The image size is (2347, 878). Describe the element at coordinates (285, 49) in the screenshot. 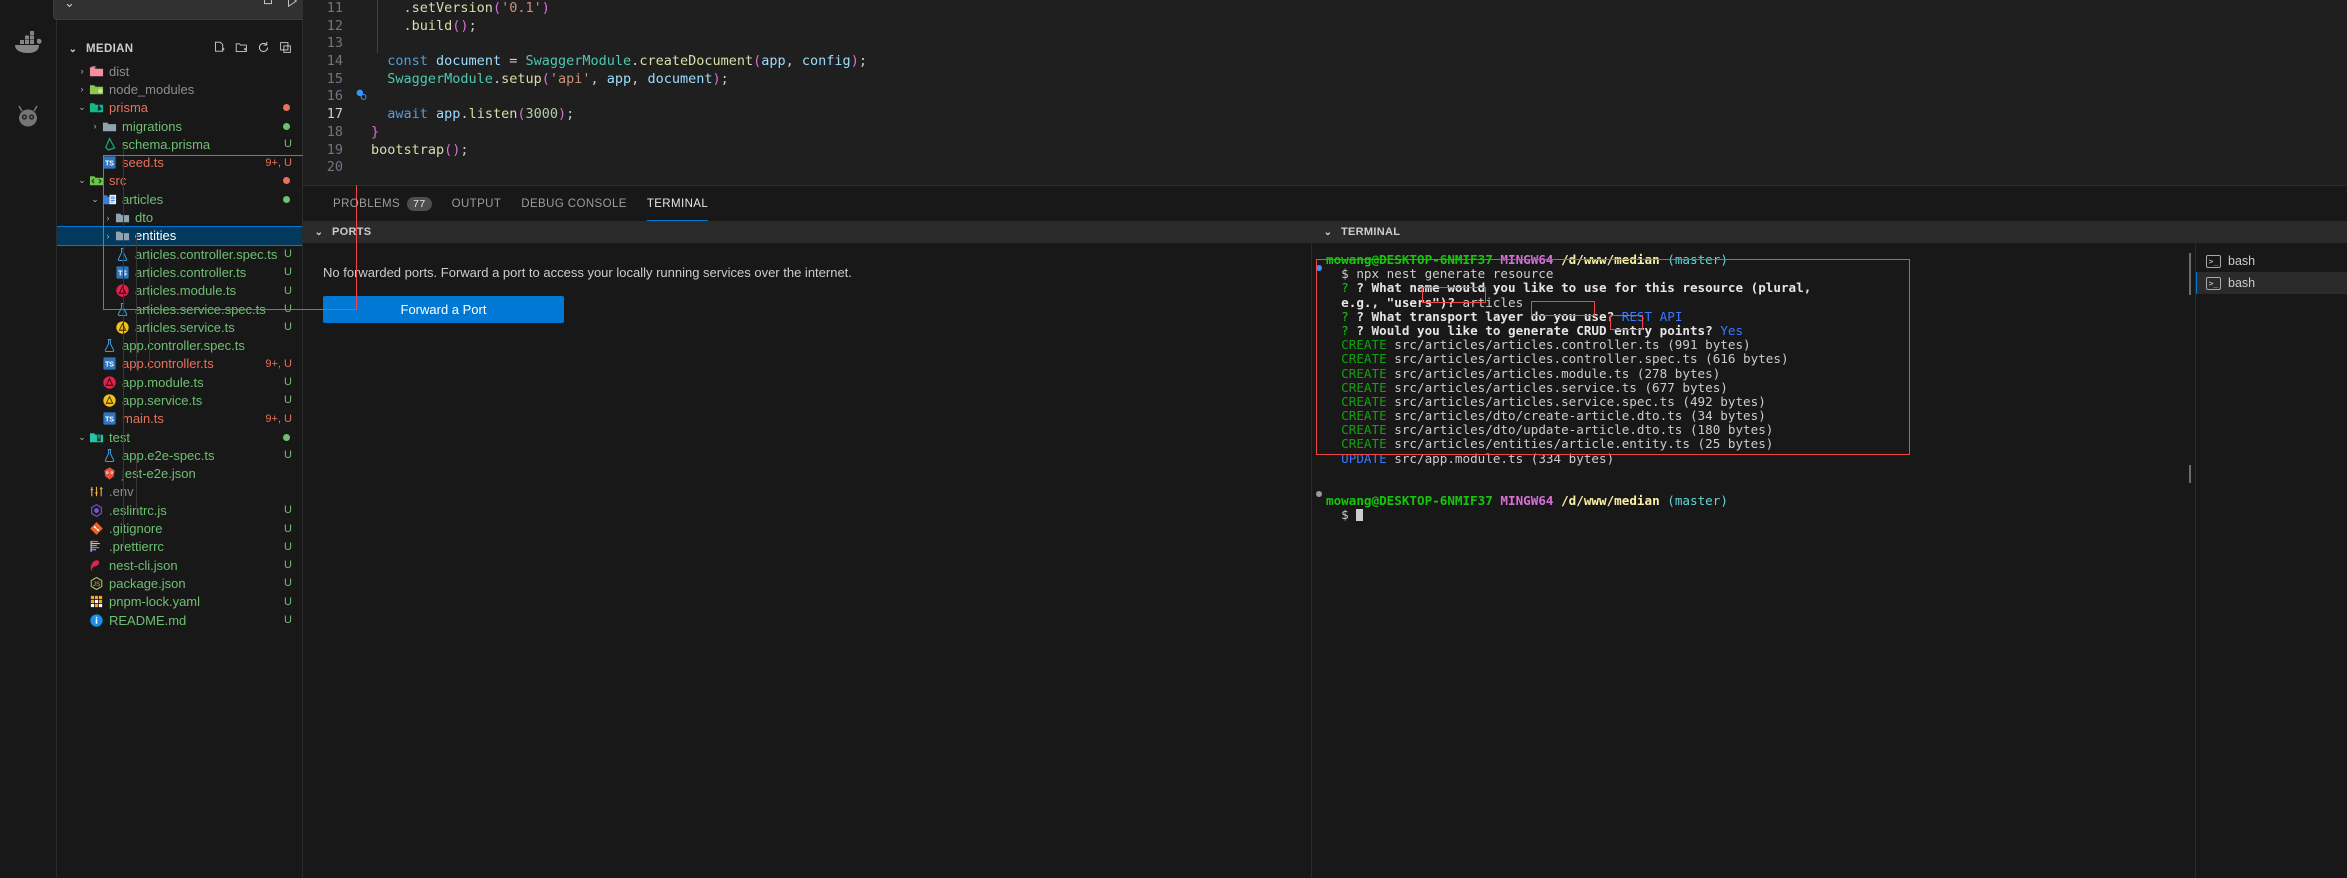

I see `collapse-all-icon` at that location.